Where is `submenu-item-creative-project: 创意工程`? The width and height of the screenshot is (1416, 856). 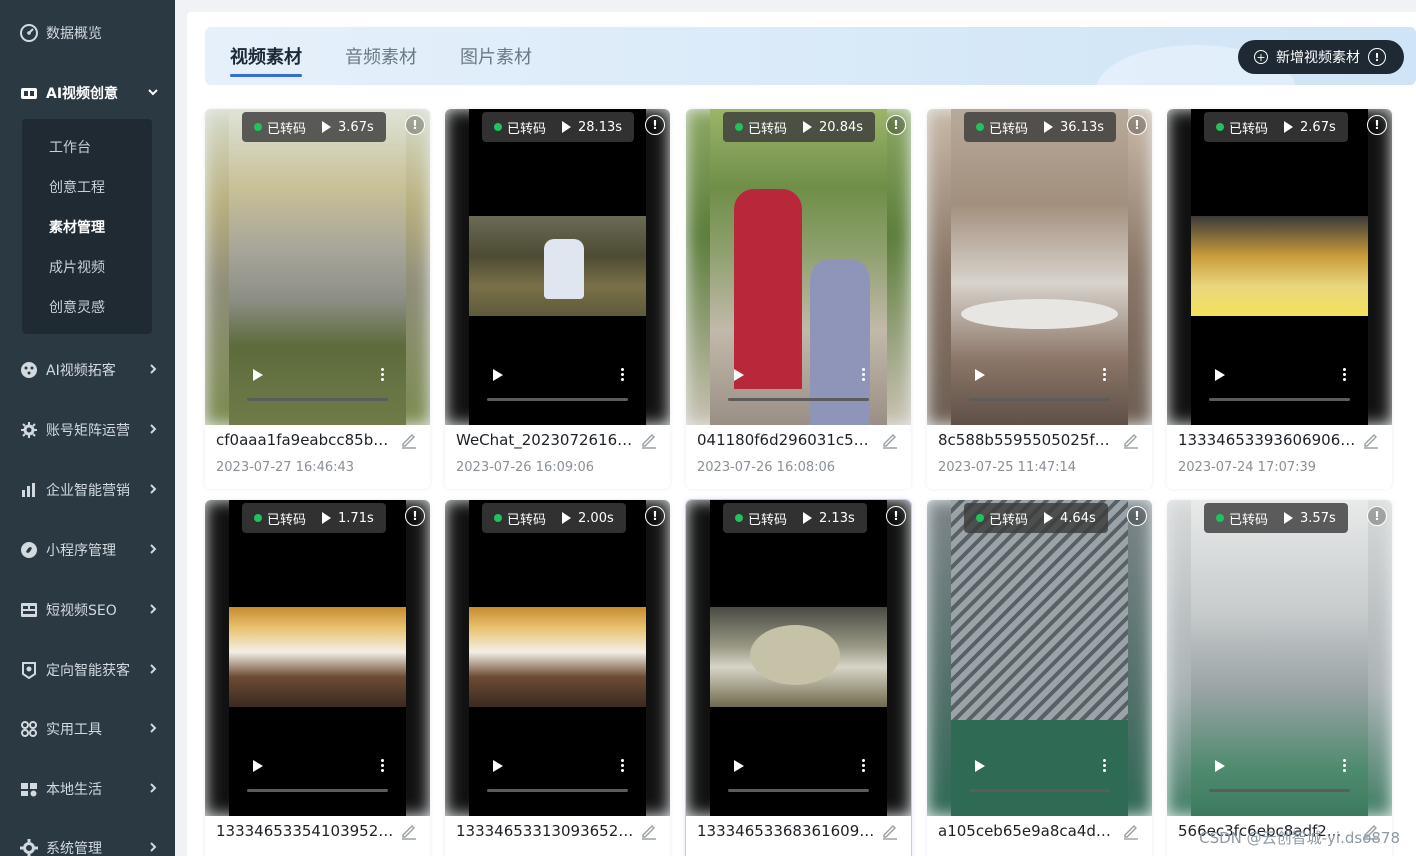
submenu-item-creative-project: 创意工程 is located at coordinates (77, 187).